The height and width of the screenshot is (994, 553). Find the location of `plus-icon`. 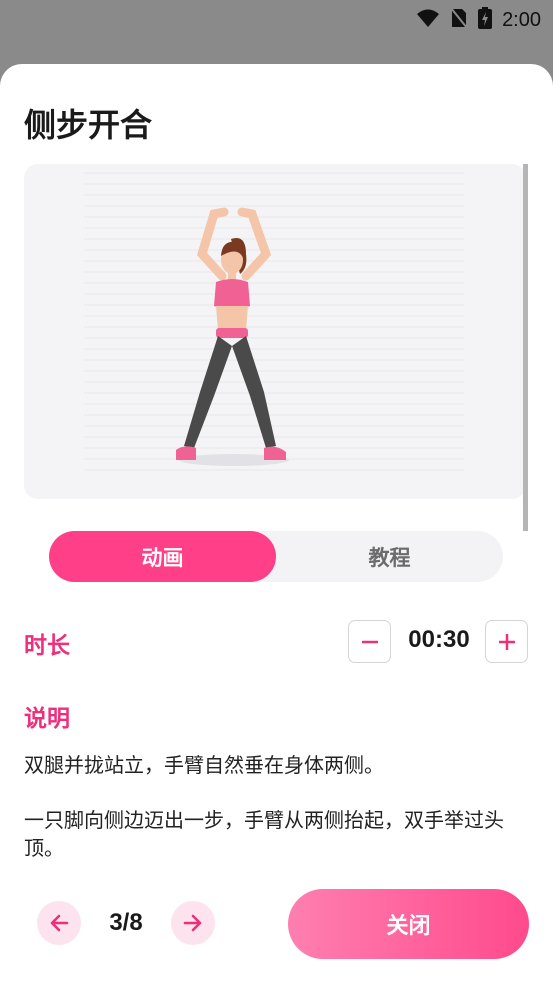

plus-icon is located at coordinates (506, 641).